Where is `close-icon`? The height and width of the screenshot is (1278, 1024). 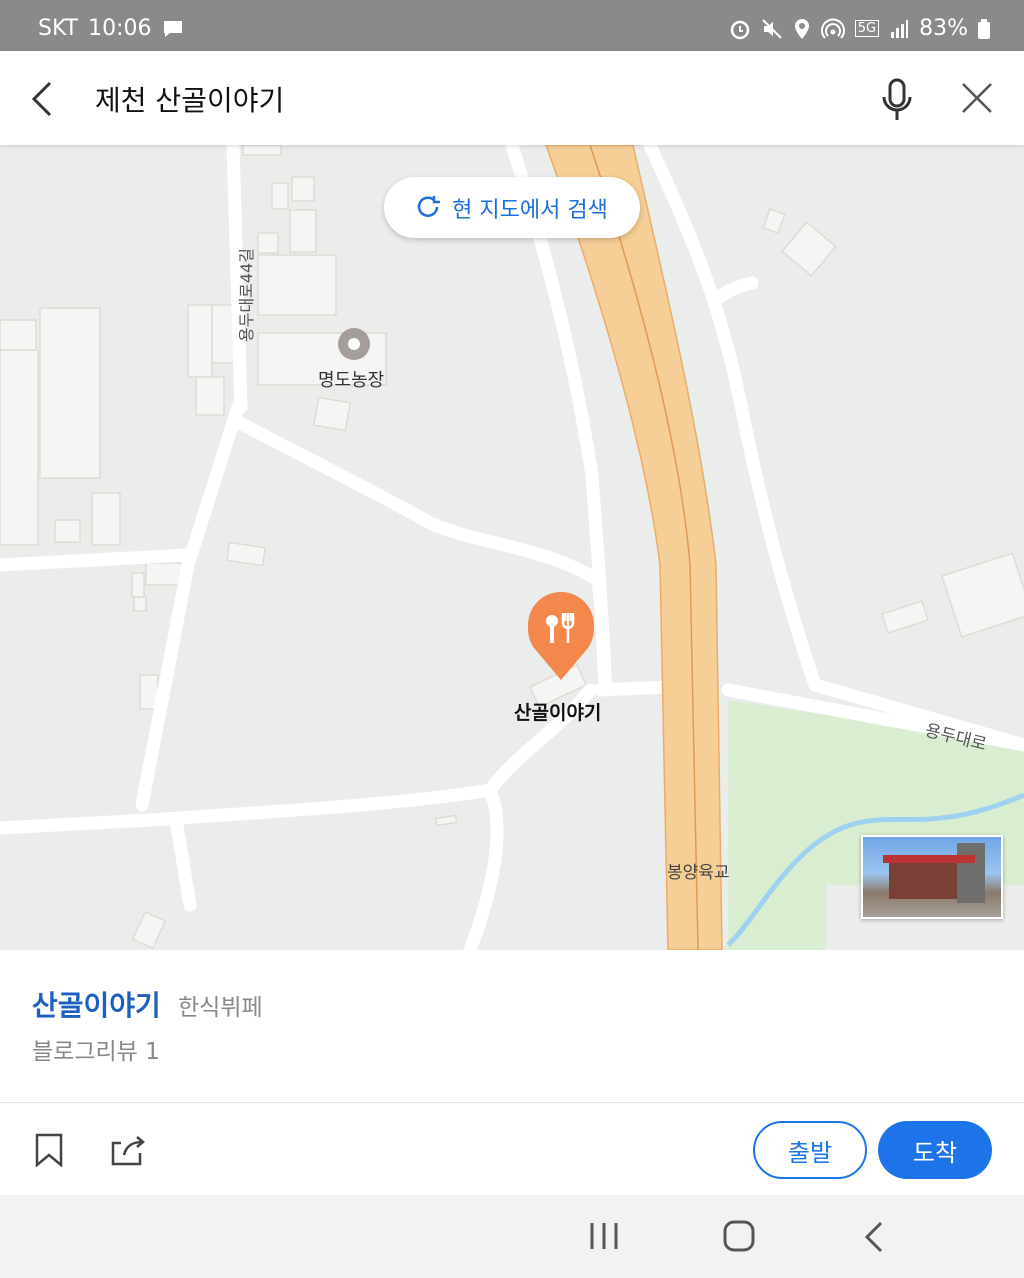
close-icon is located at coordinates (977, 98).